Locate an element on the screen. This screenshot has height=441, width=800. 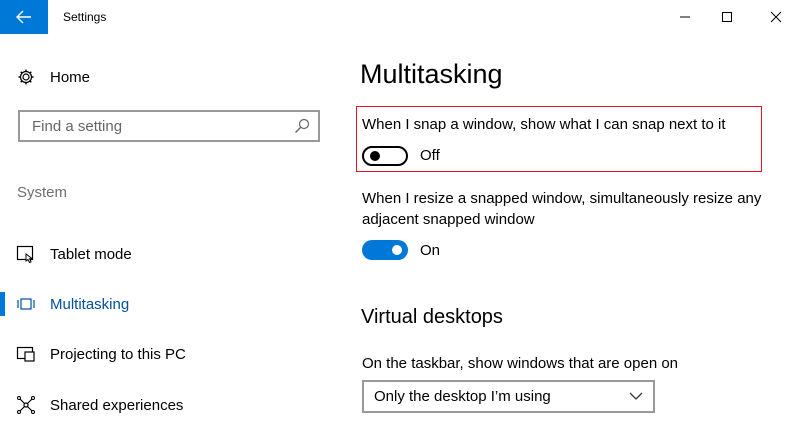
snap-toggle-label: Off is located at coordinates (430, 155).